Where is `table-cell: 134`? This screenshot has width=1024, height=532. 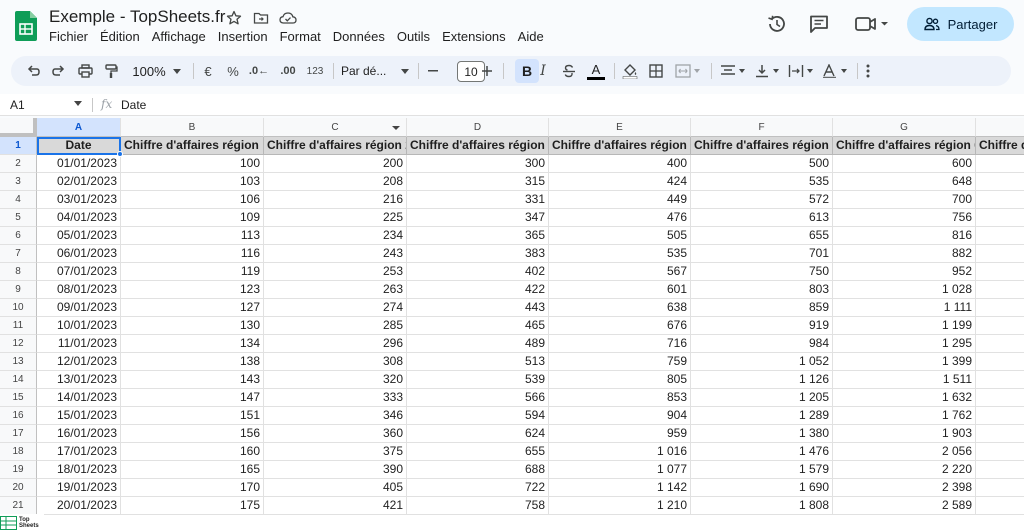
table-cell: 134 is located at coordinates (192, 344).